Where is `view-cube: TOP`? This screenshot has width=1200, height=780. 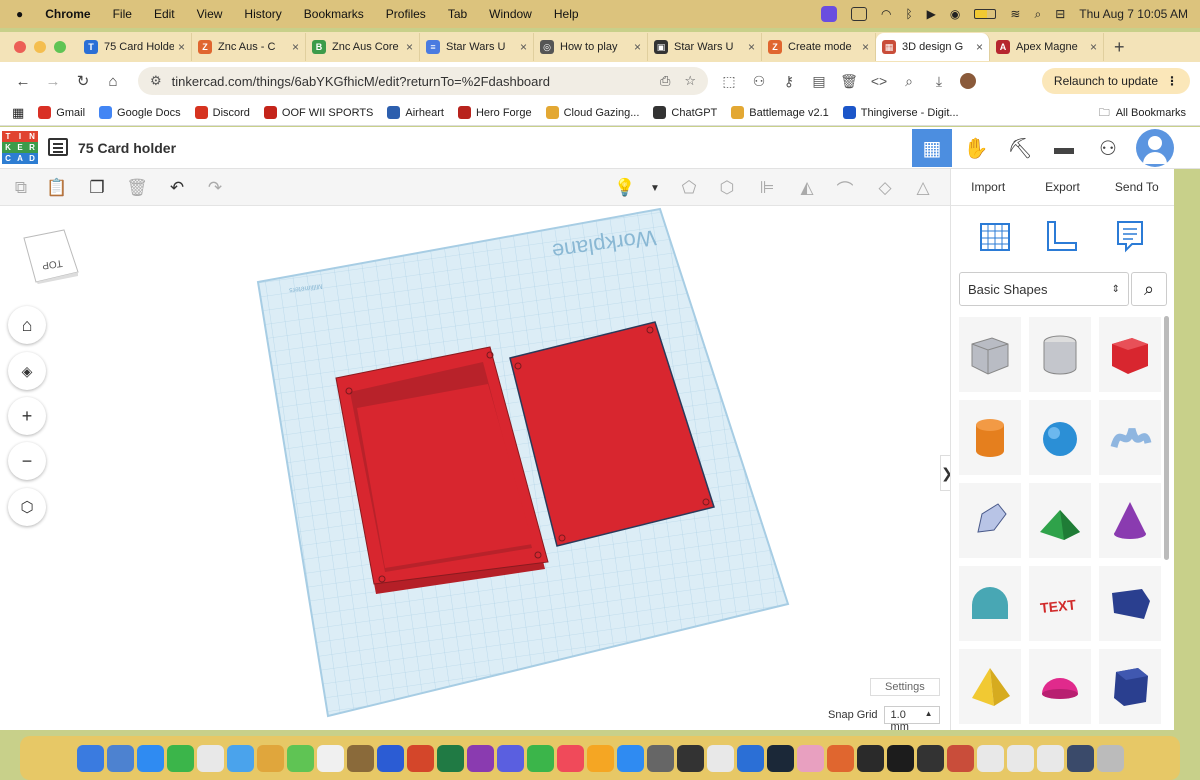 view-cube: TOP is located at coordinates (51, 256).